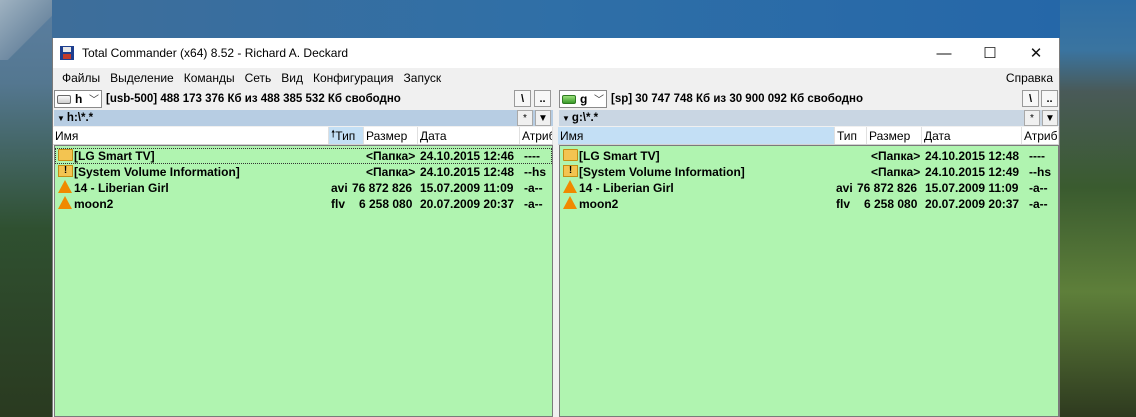 Image resolution: width=1136 pixels, height=417 pixels. I want to click on folder-warning-icon: !, so click(65, 171).